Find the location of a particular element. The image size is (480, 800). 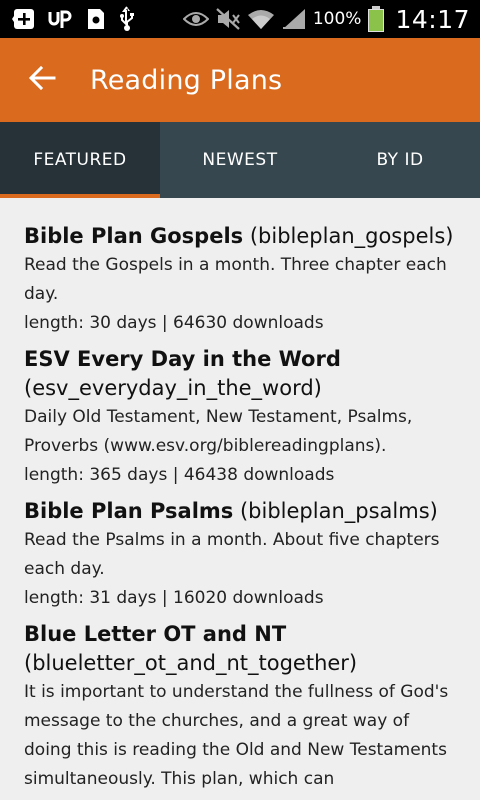

back-button is located at coordinates (42, 80).